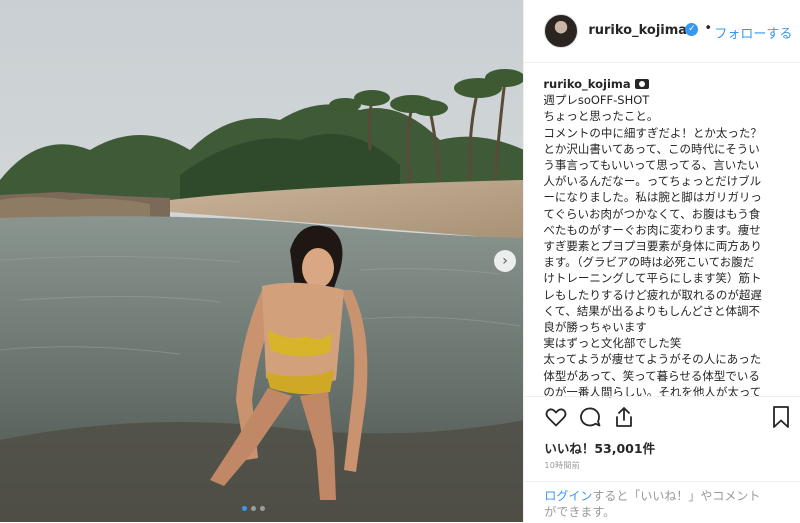 The width and height of the screenshot is (800, 523). What do you see at coordinates (652, 229) in the screenshot?
I see `caption-line: べたものがすーぐお肉に変わります。痩せ` at bounding box center [652, 229].